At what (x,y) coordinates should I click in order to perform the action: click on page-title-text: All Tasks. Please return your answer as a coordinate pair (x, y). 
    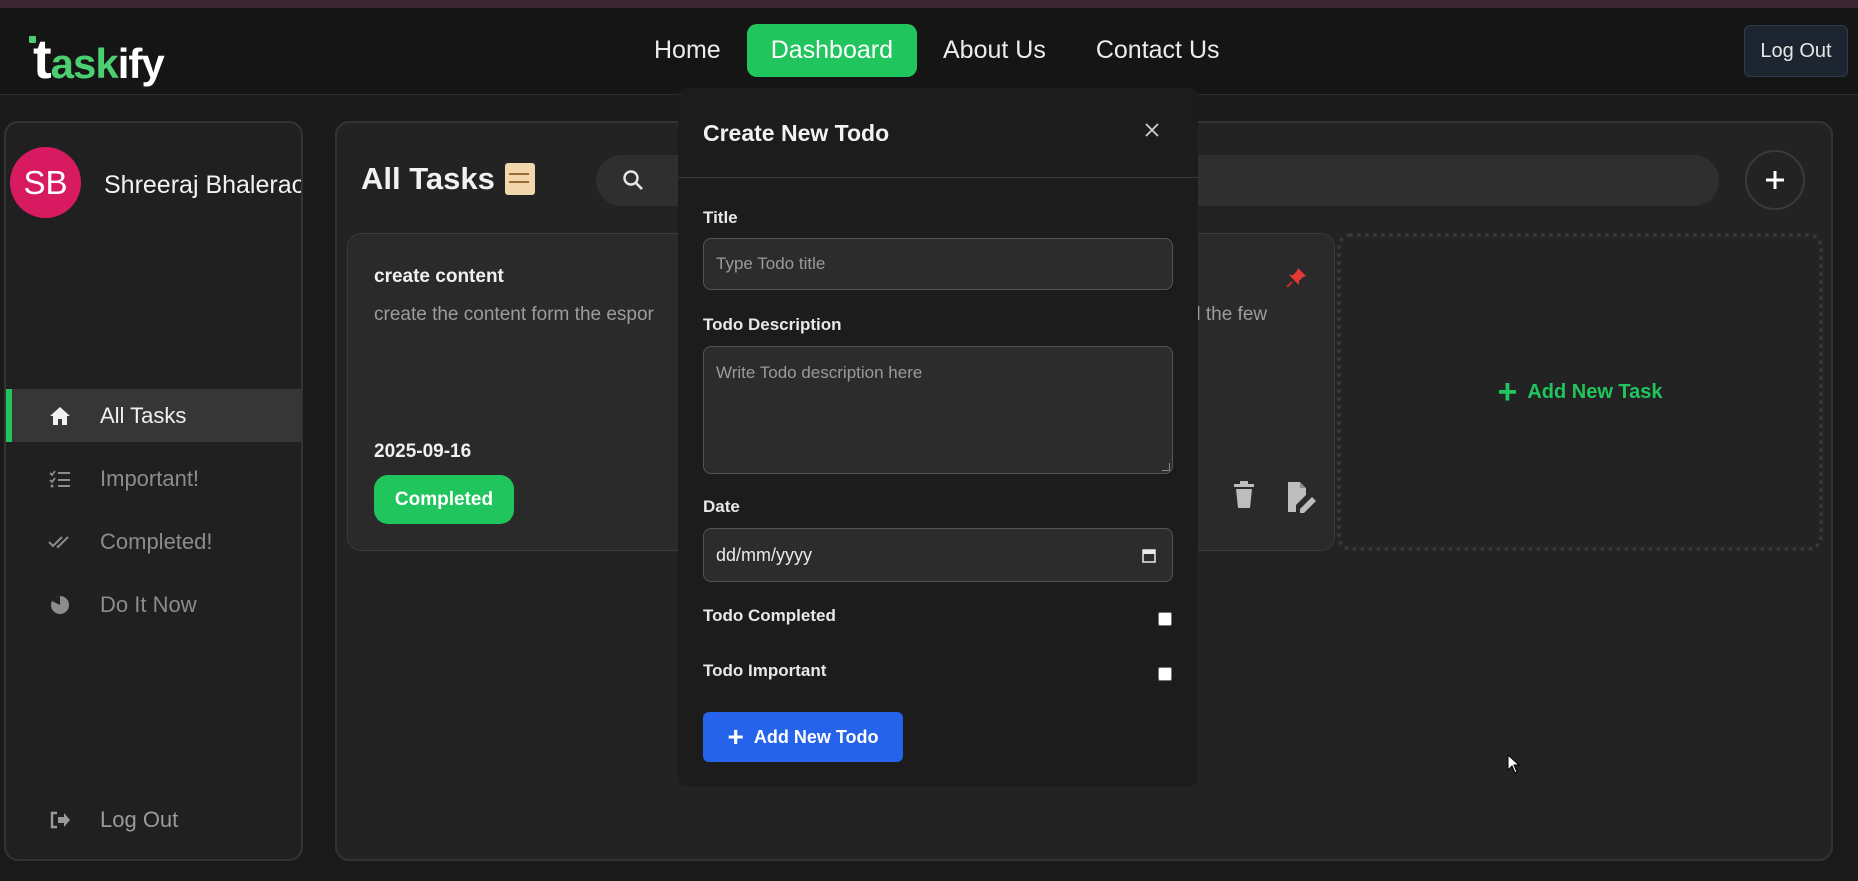
    Looking at the image, I should click on (428, 178).